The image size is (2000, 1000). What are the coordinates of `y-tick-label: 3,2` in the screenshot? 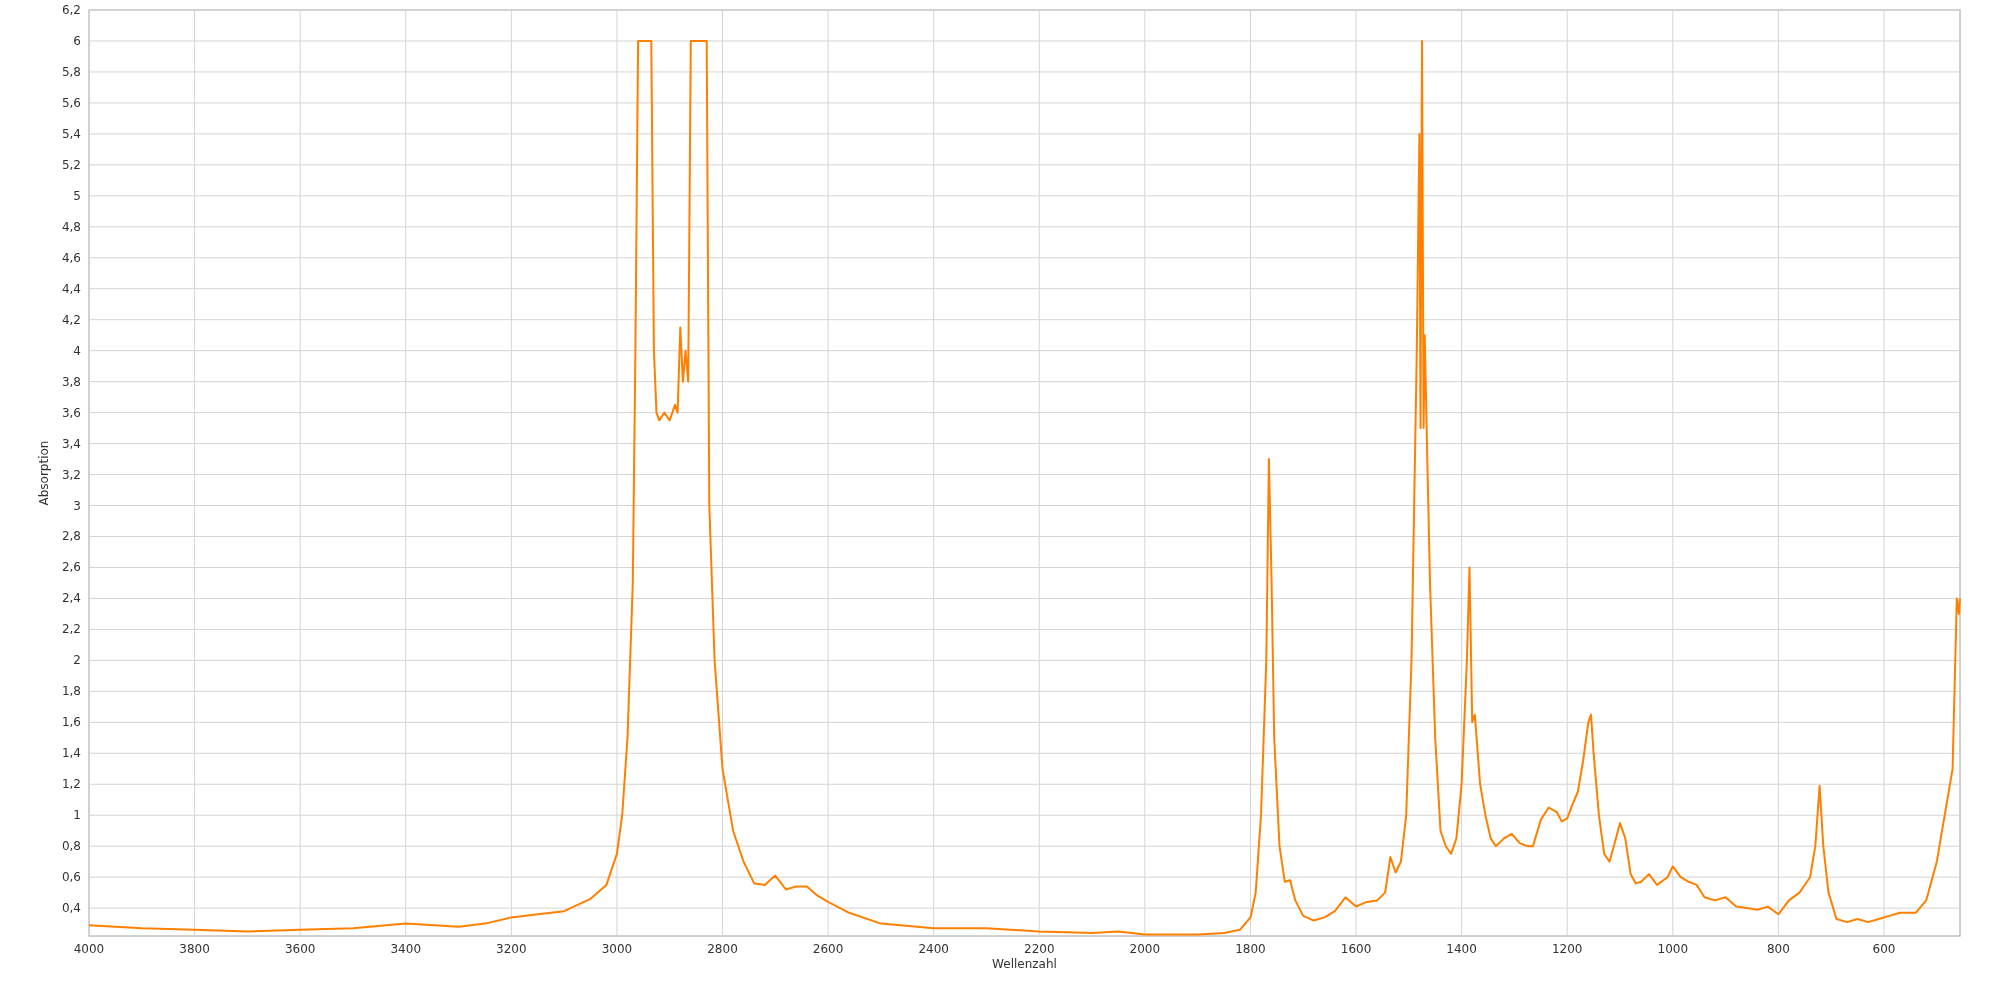 It's located at (71, 474).